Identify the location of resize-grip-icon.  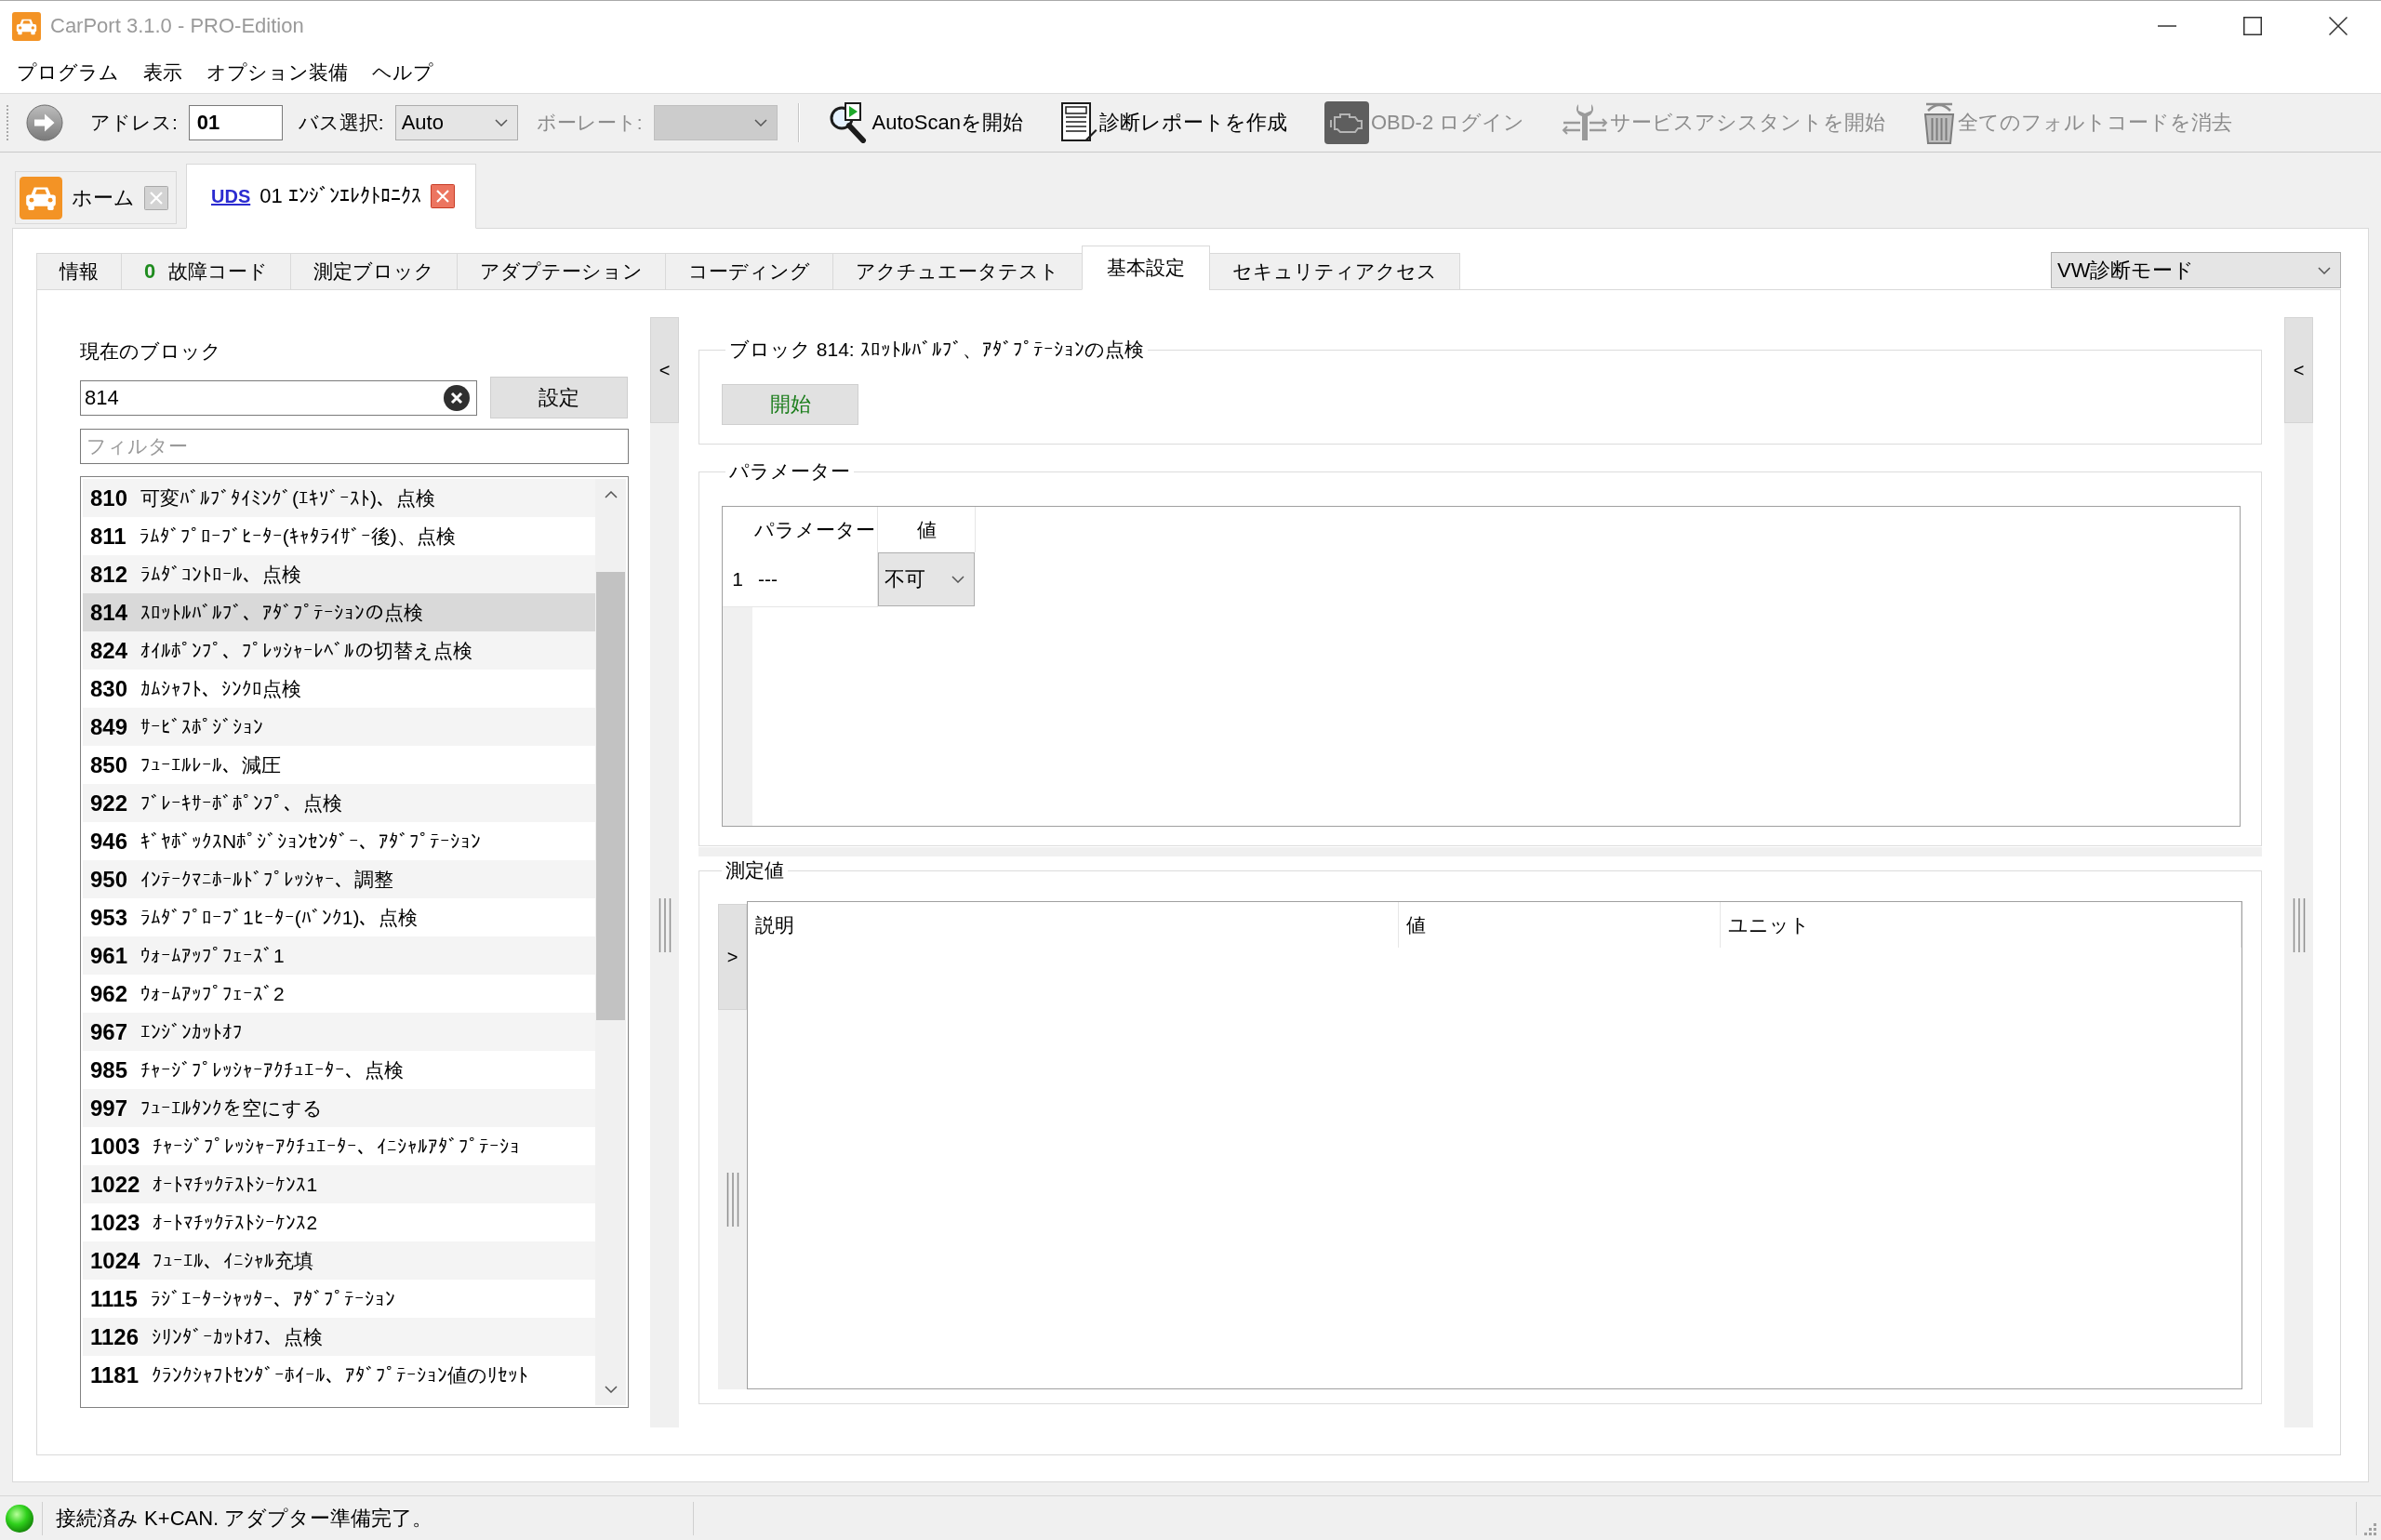
(2369, 1528).